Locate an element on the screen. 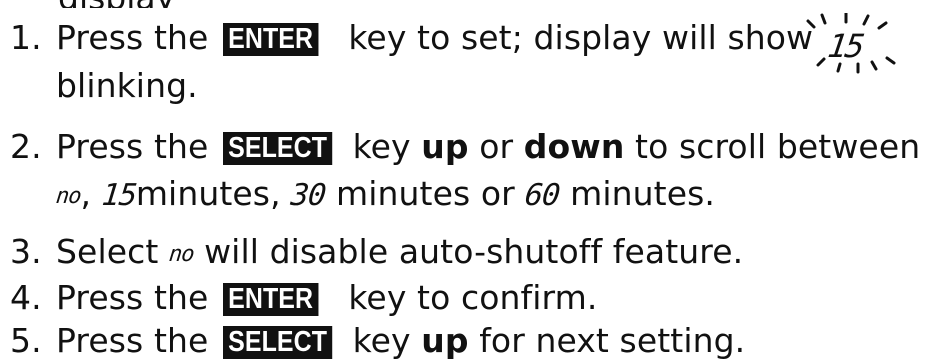 Image resolution: width=948 pixels, height=361 pixels. step-text: key to set; display will show is located at coordinates (581, 37).